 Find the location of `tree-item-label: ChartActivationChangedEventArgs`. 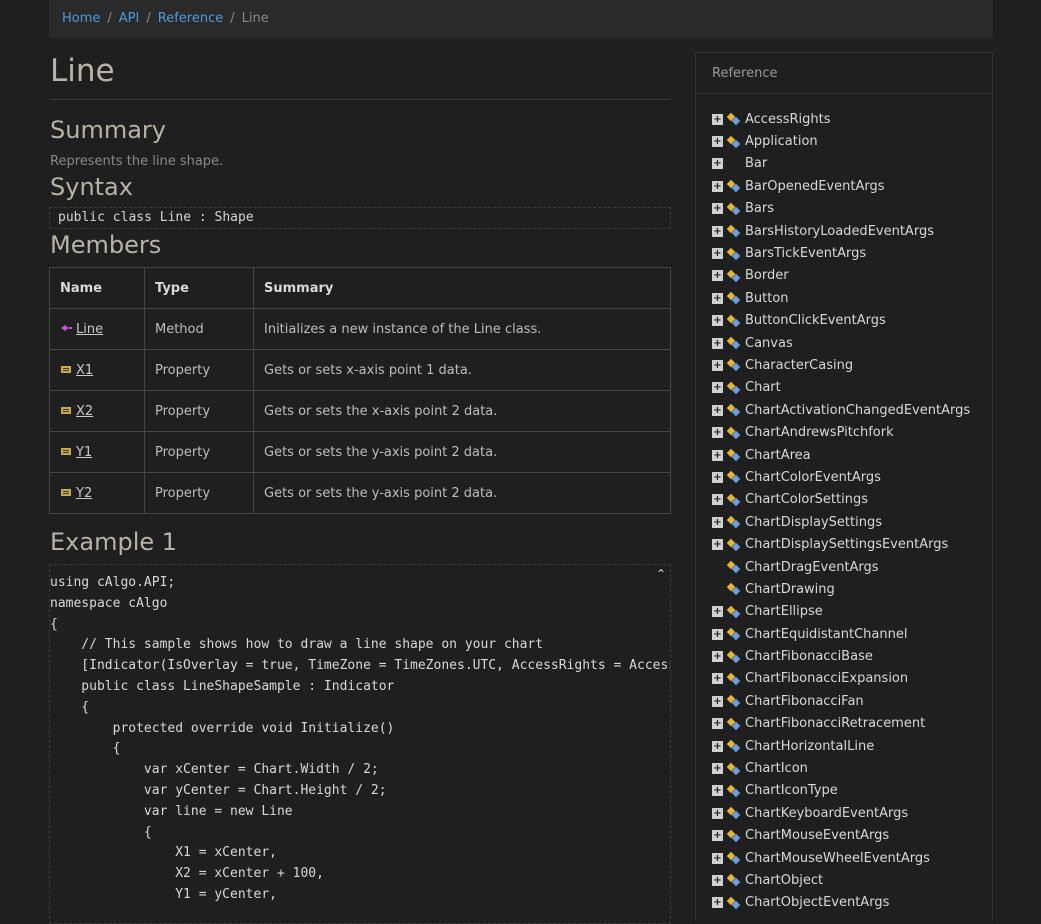

tree-item-label: ChartActivationChangedEventArgs is located at coordinates (857, 410).